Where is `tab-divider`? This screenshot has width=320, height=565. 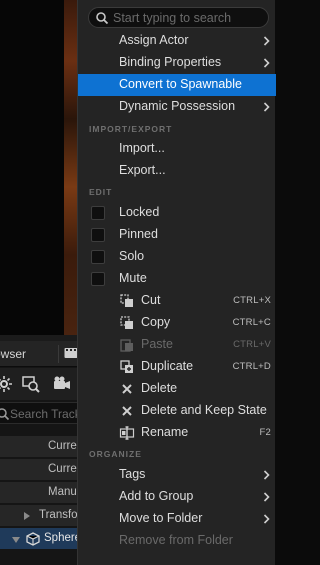
tab-divider is located at coordinates (58, 354).